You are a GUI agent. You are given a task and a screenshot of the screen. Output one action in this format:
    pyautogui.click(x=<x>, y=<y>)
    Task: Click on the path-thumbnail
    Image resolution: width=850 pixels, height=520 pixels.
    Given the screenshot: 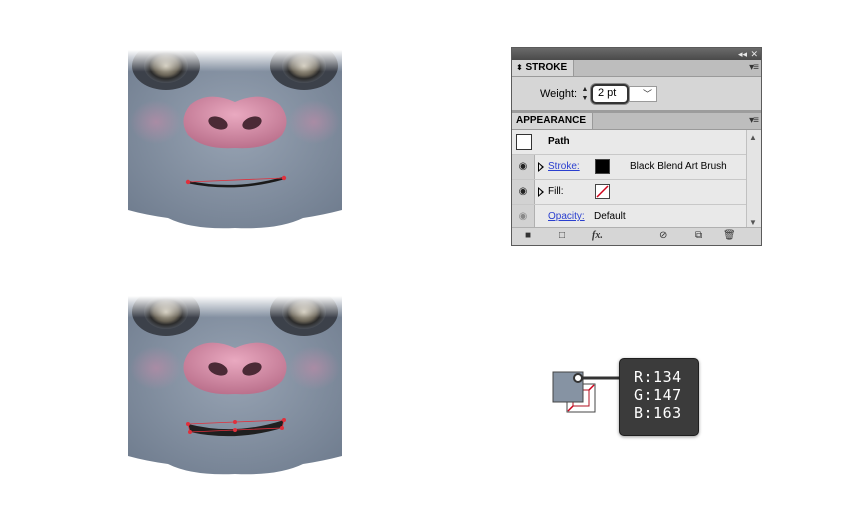 What is the action you would take?
    pyautogui.click(x=524, y=142)
    